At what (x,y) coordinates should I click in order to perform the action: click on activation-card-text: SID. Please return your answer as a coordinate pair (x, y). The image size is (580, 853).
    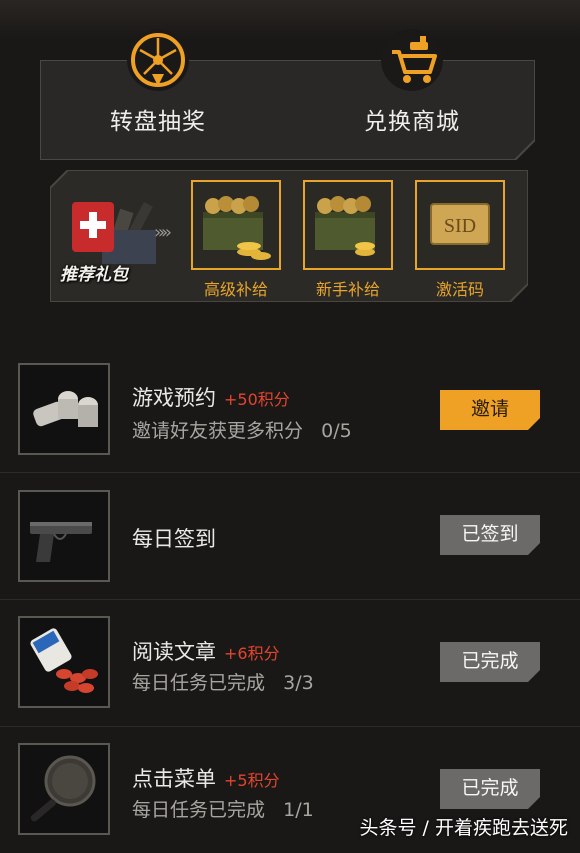
    Looking at the image, I should click on (460, 226).